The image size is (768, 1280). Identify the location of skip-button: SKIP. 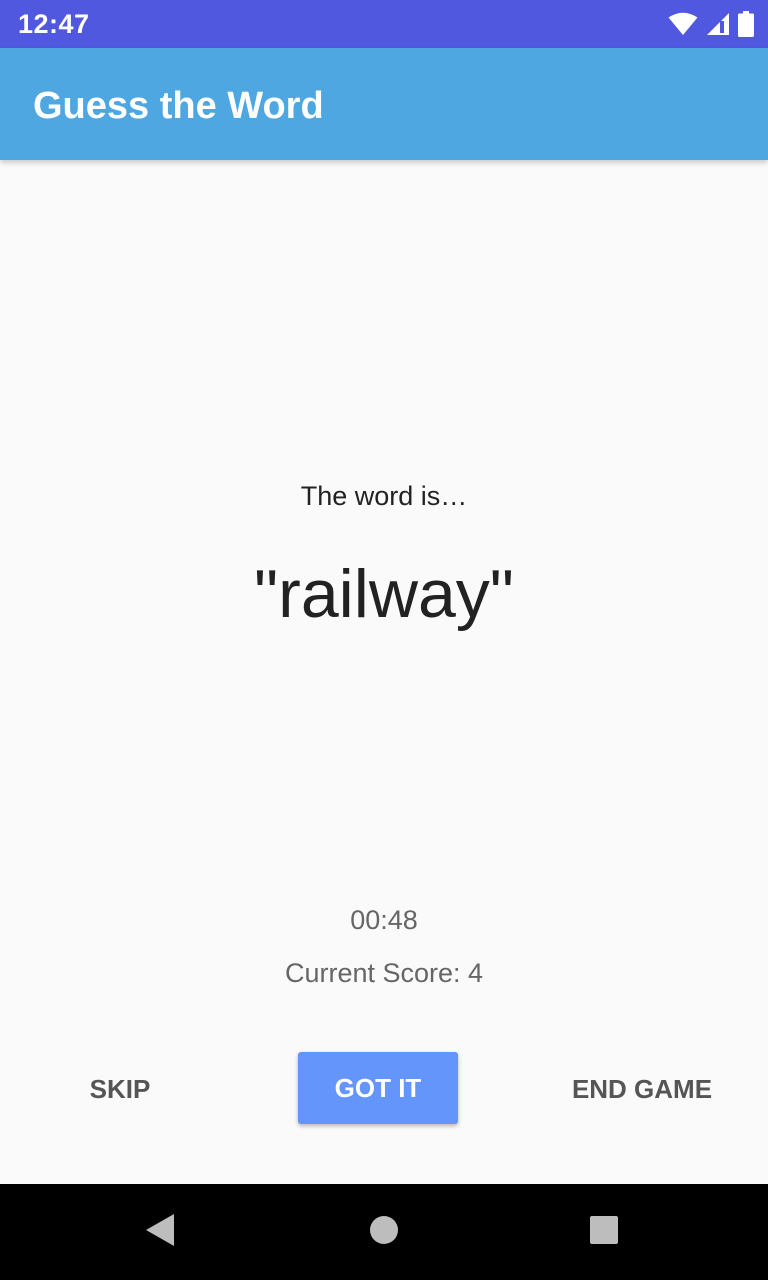
(120, 1089).